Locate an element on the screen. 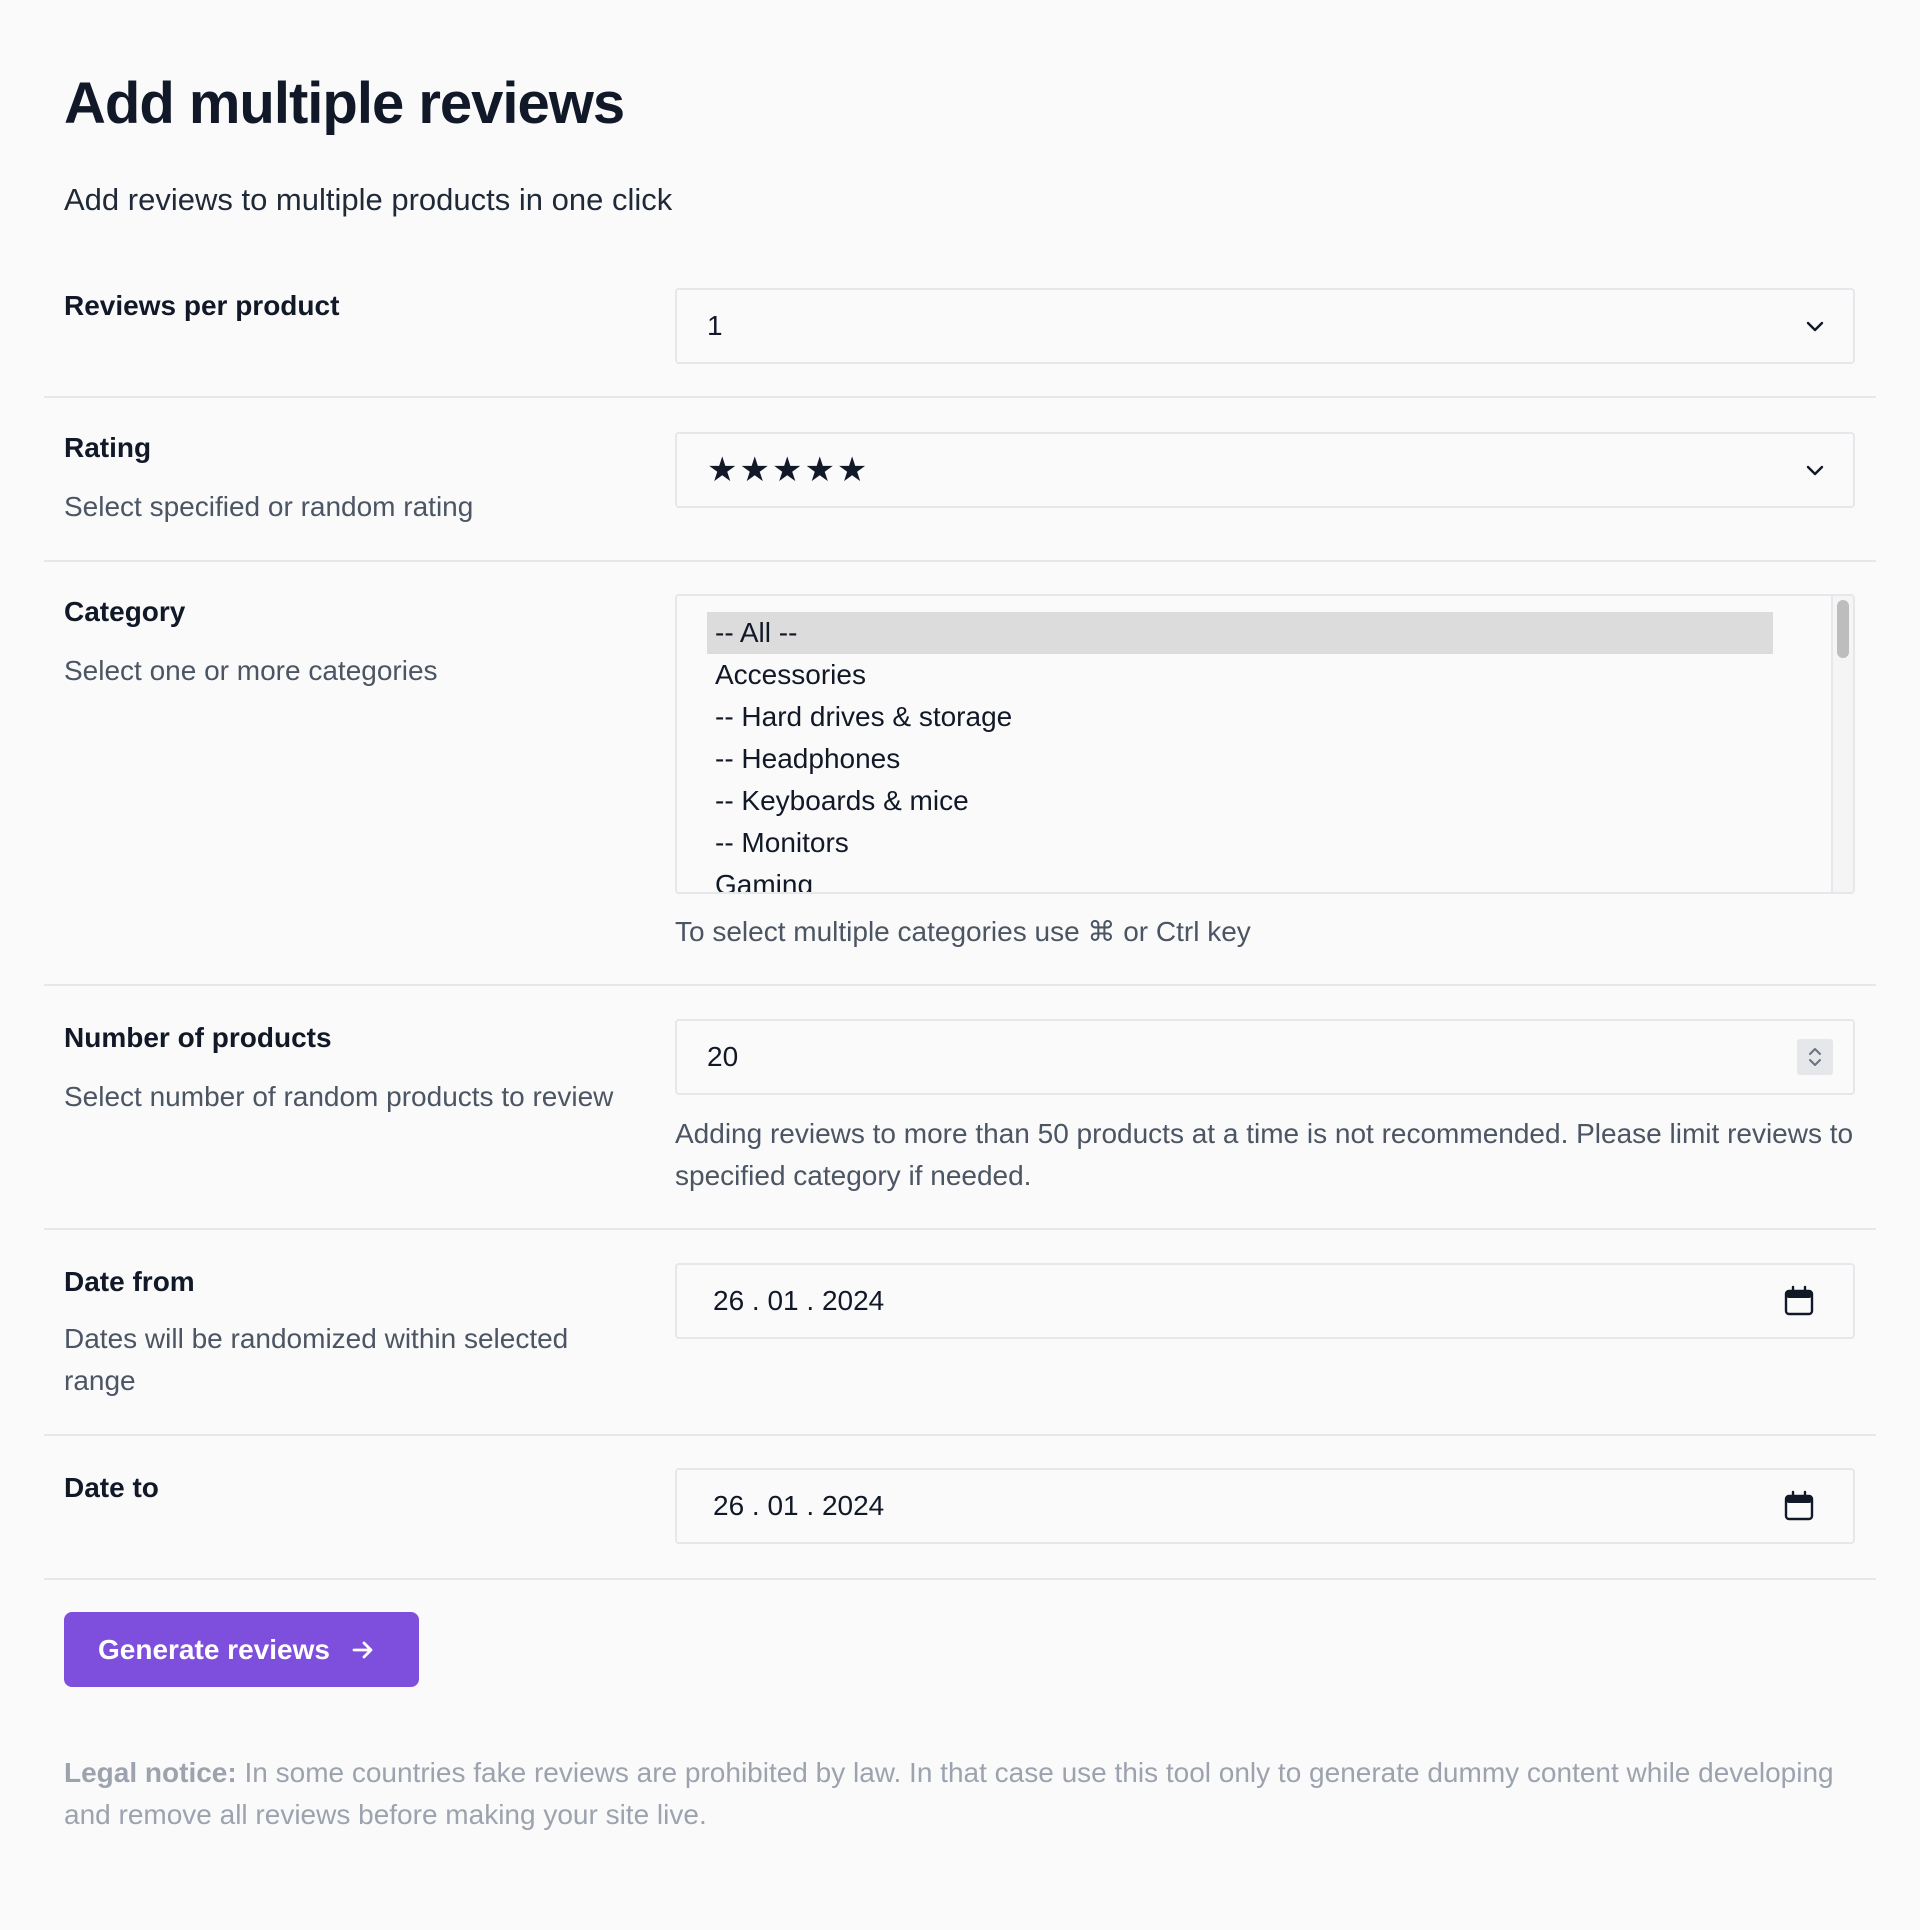  number-of-products-label: Number of products is located at coordinates (198, 1037).